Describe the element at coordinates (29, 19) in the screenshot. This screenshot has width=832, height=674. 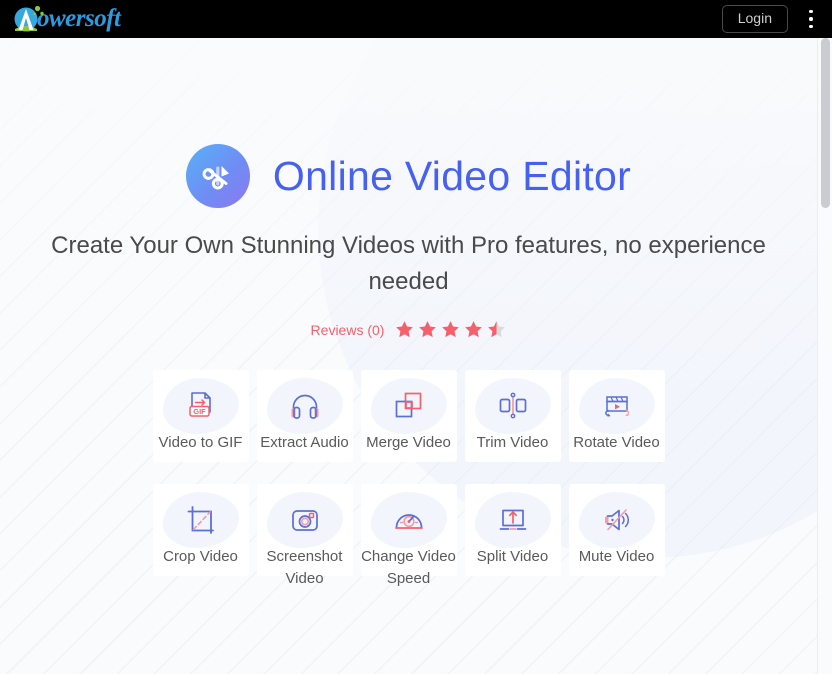
I see `apowersoft-logo-mark` at that location.